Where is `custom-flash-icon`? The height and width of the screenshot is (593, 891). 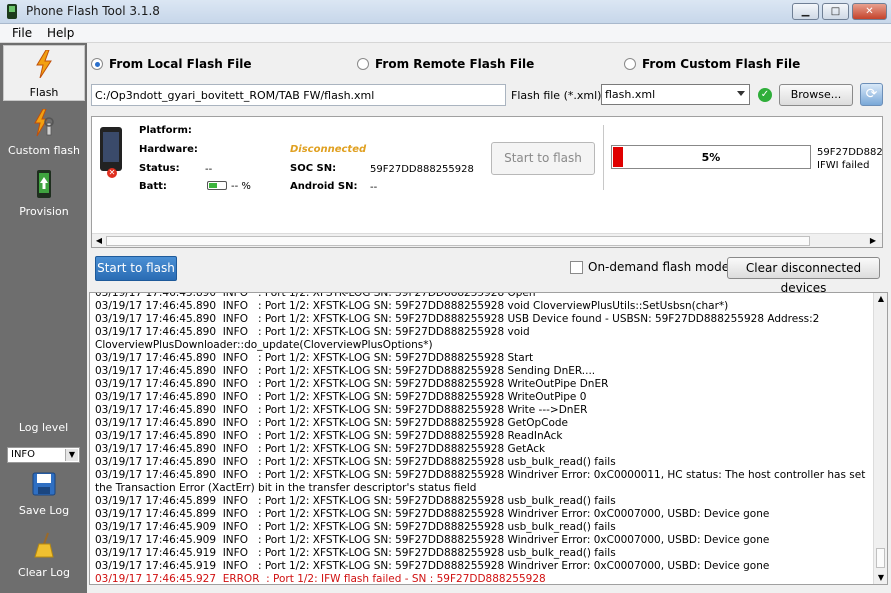 custom-flash-icon is located at coordinates (44, 123).